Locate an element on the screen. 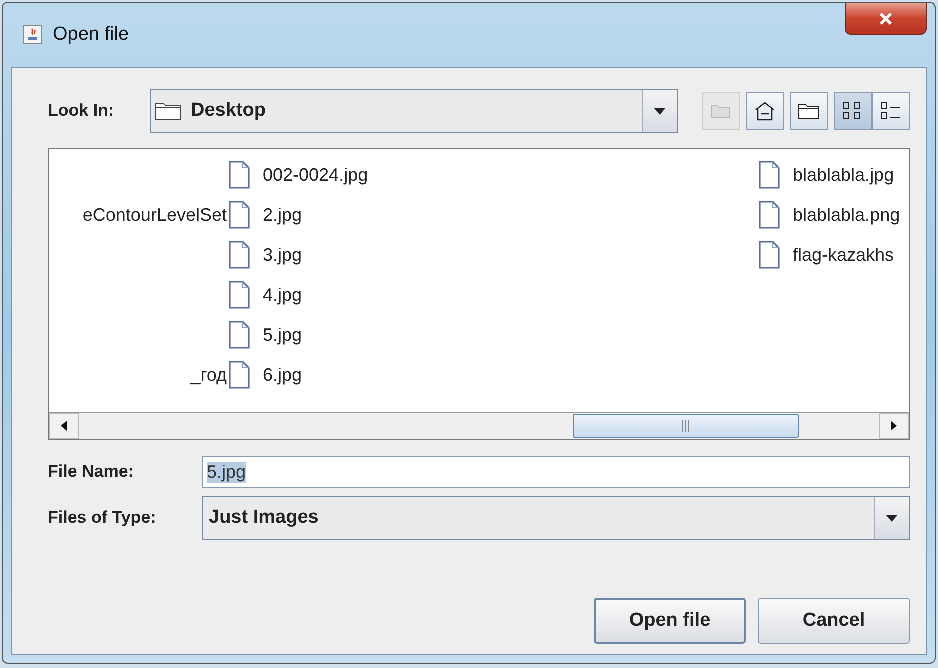  close-icon is located at coordinates (886, 19).